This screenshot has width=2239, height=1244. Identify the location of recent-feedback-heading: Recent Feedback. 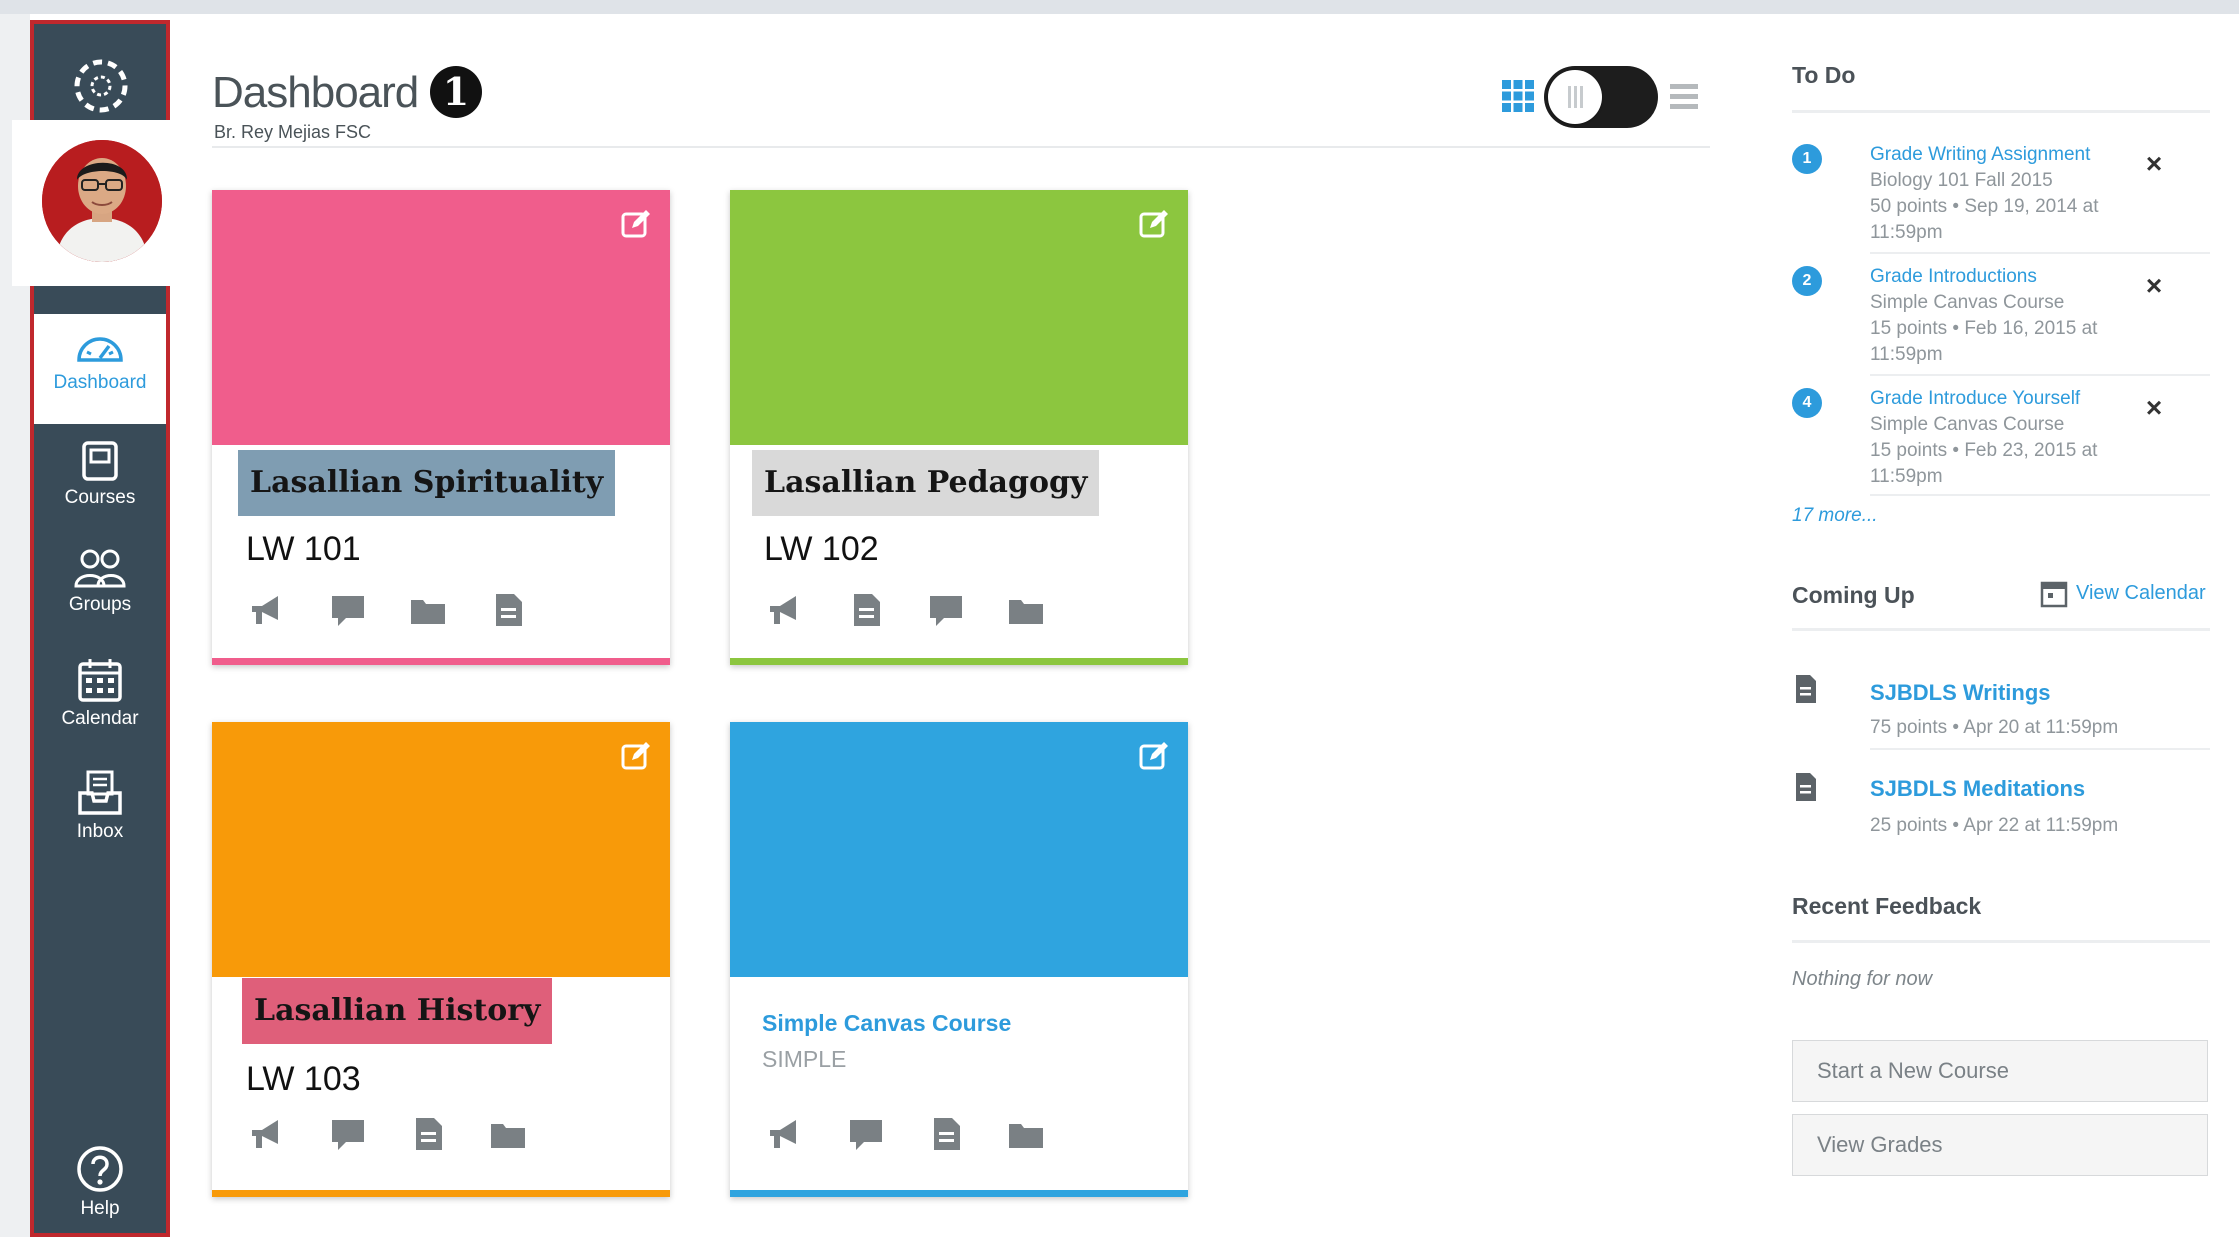
(1887, 906).